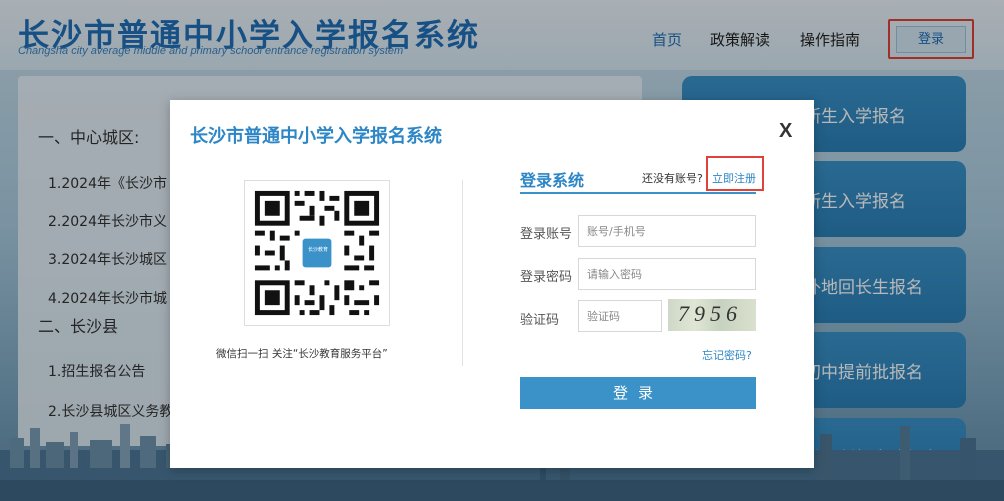  What do you see at coordinates (546, 277) in the screenshot?
I see `password-label: 登录密码` at bounding box center [546, 277].